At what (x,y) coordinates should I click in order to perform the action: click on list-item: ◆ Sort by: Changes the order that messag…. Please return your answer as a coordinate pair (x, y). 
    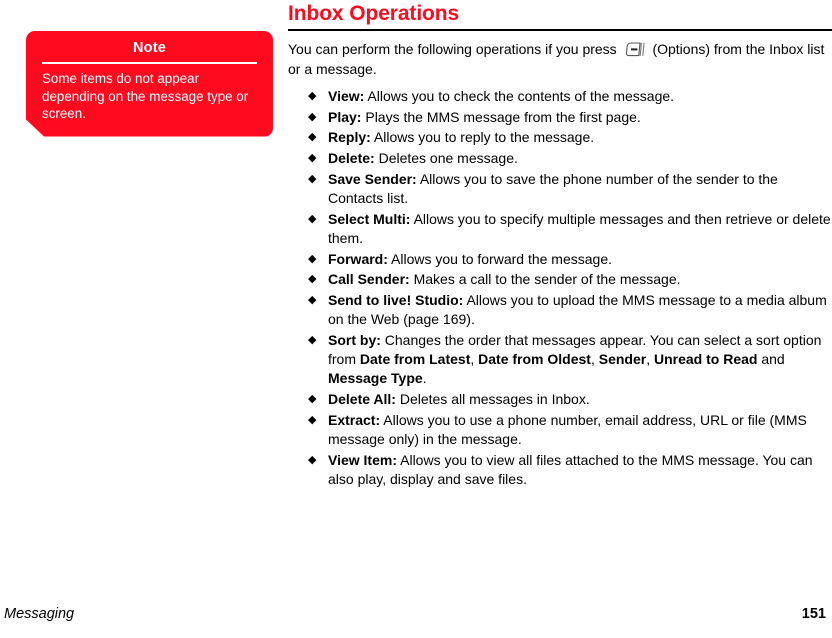
    Looking at the image, I should click on (569, 360).